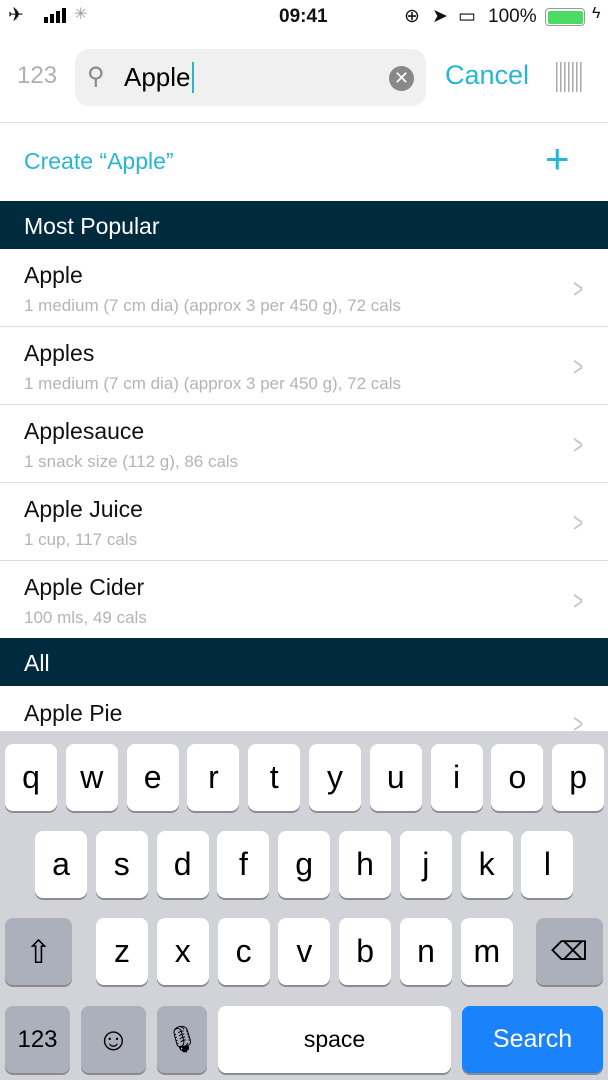 The image size is (608, 1080). What do you see at coordinates (440, 16) in the screenshot?
I see `location-icon: ➤` at bounding box center [440, 16].